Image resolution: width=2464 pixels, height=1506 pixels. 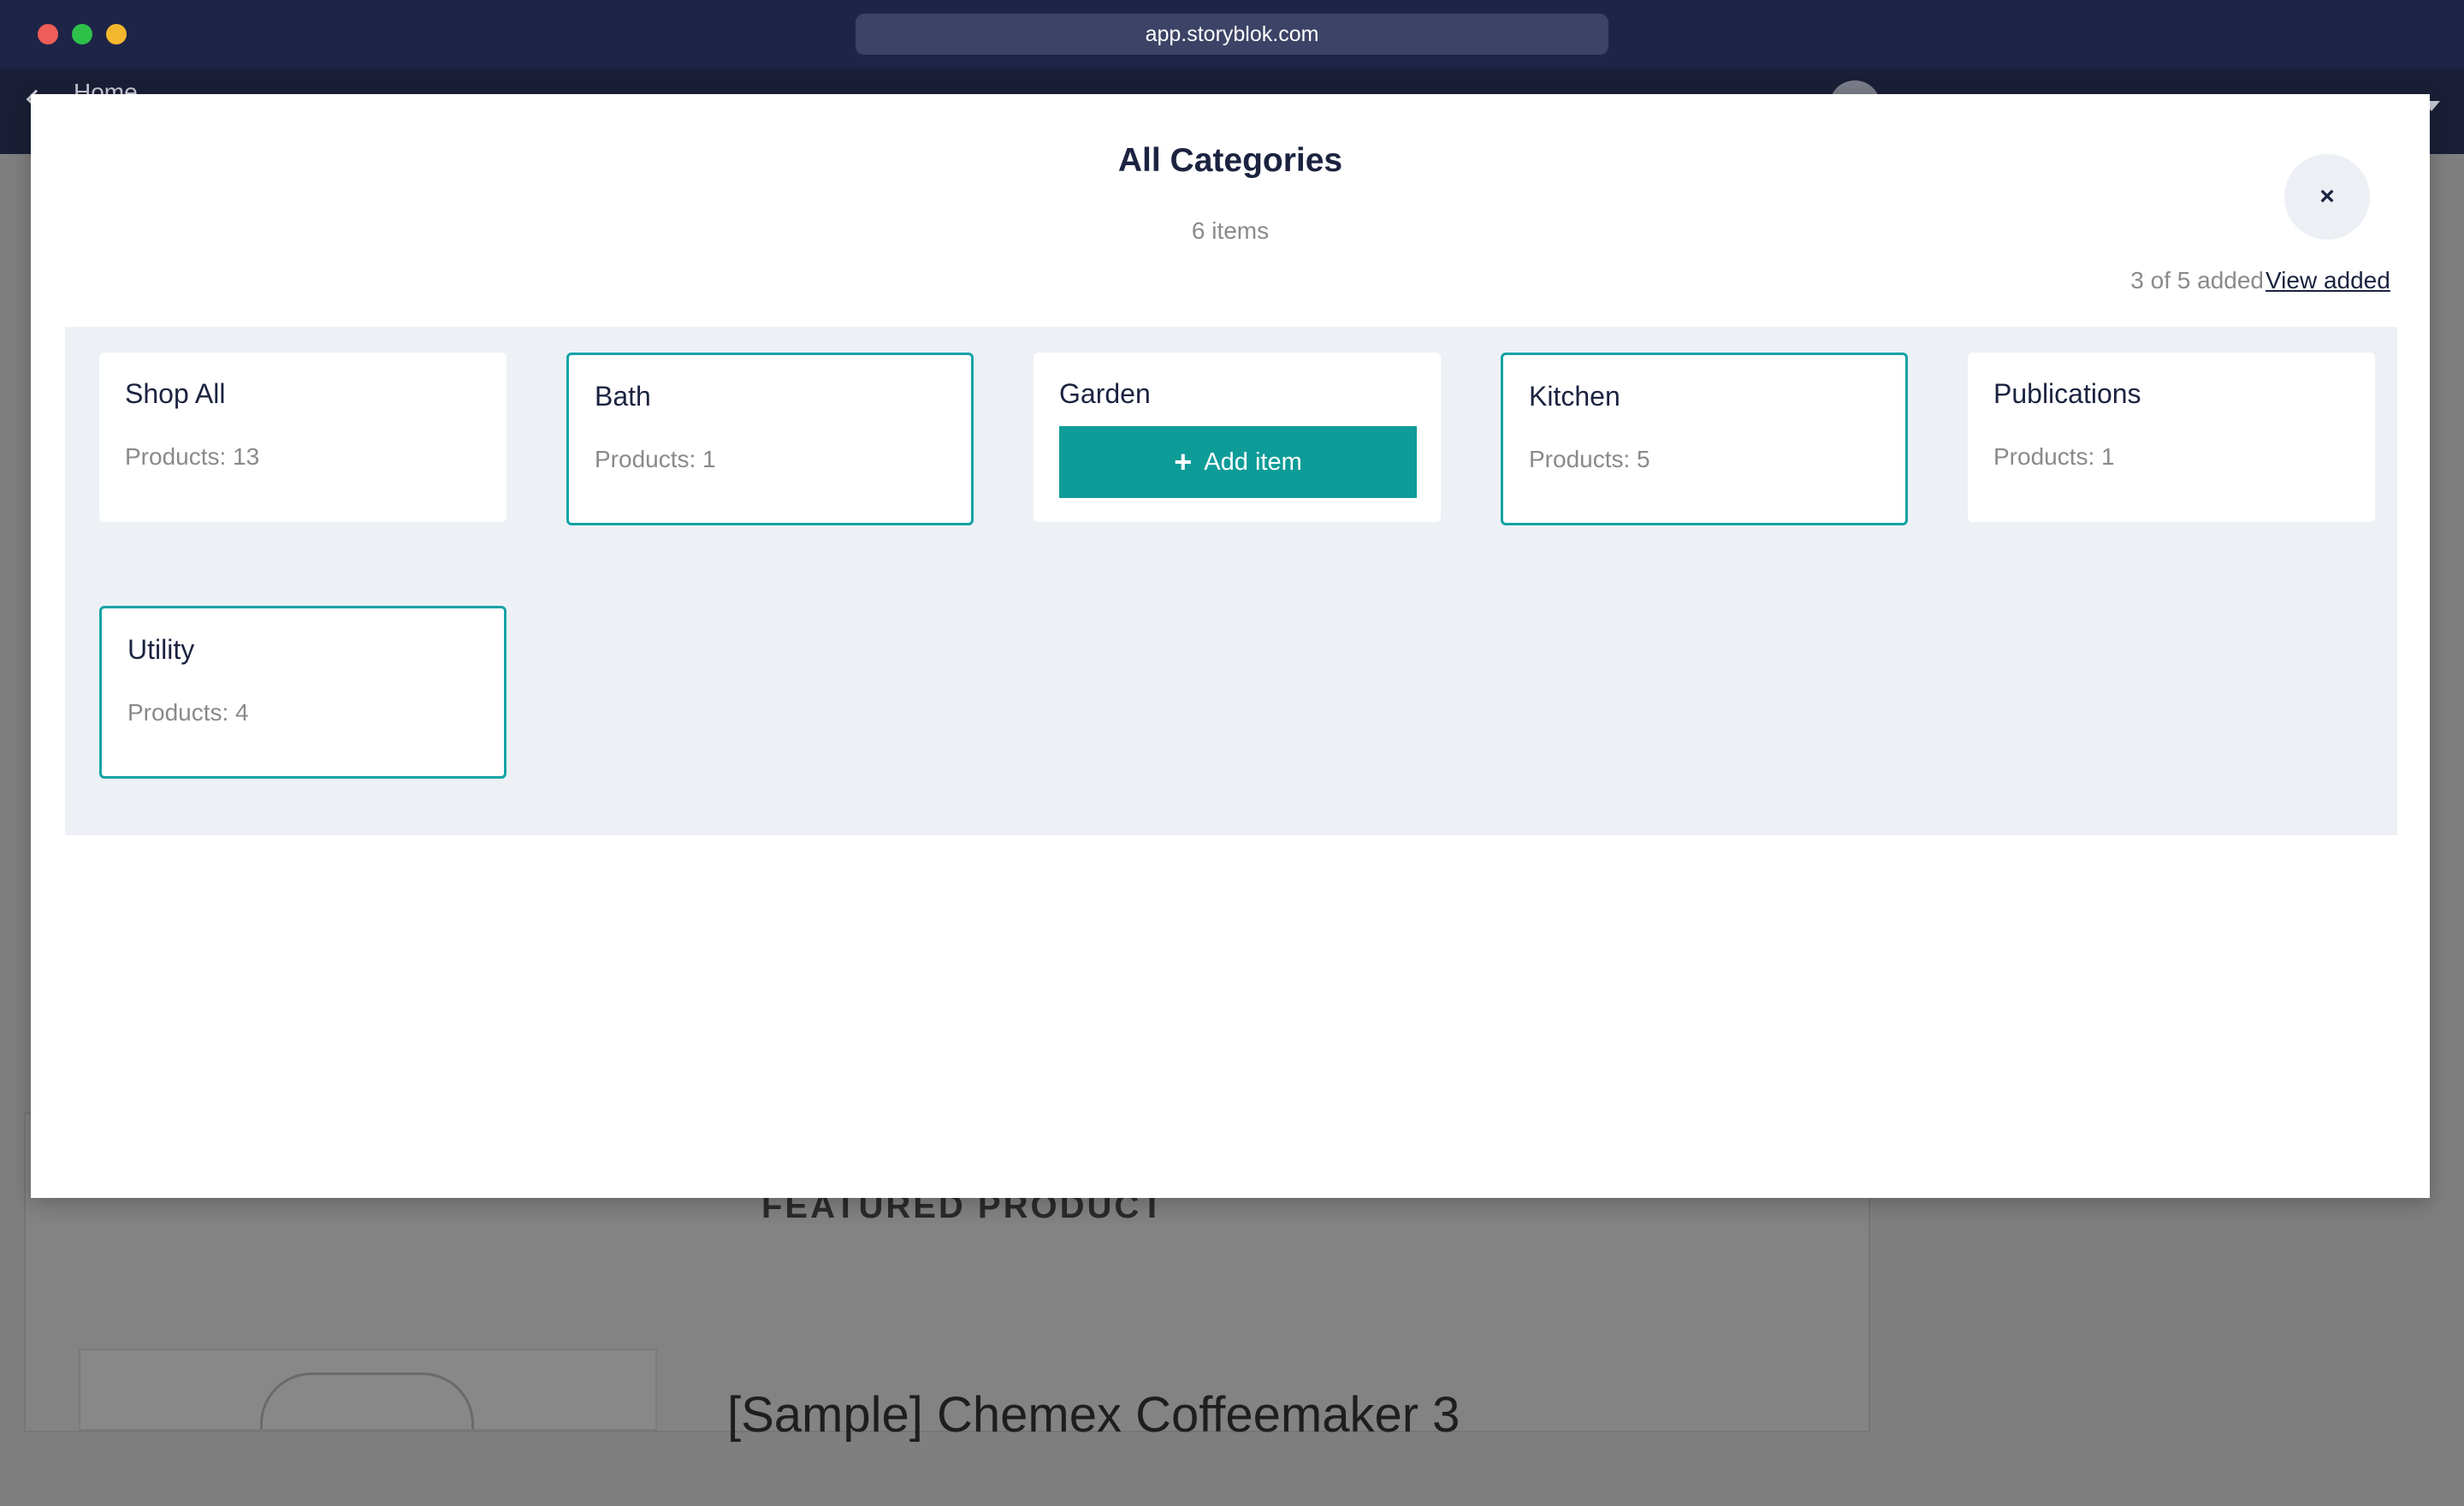 What do you see at coordinates (302, 438) in the screenshot?
I see `category-card-shop-all: Shop All Products: 13` at bounding box center [302, 438].